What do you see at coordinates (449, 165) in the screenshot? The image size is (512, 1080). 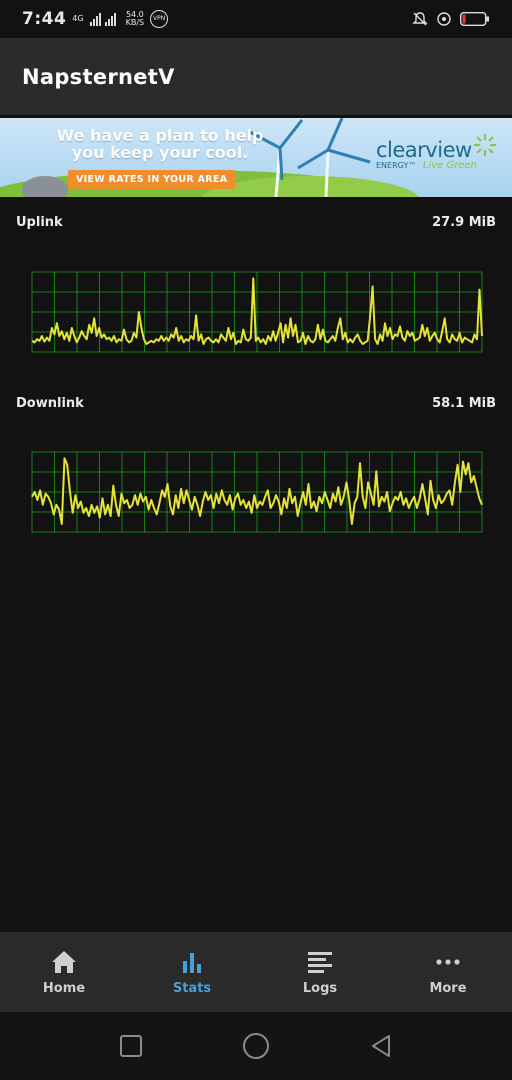 I see `ad-brand-tagline: Live Green` at bounding box center [449, 165].